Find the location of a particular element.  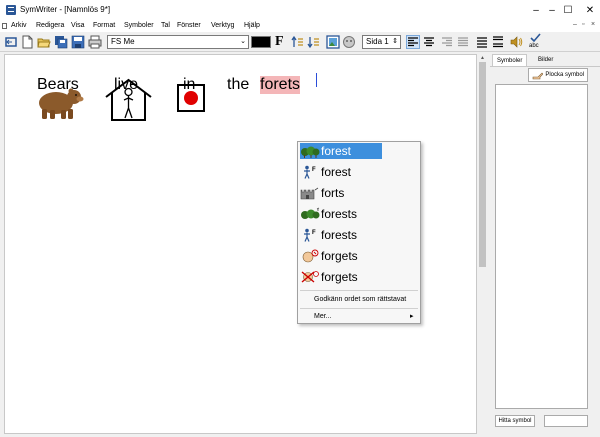

decrease-font-size-icon is located at coordinates (313, 42).